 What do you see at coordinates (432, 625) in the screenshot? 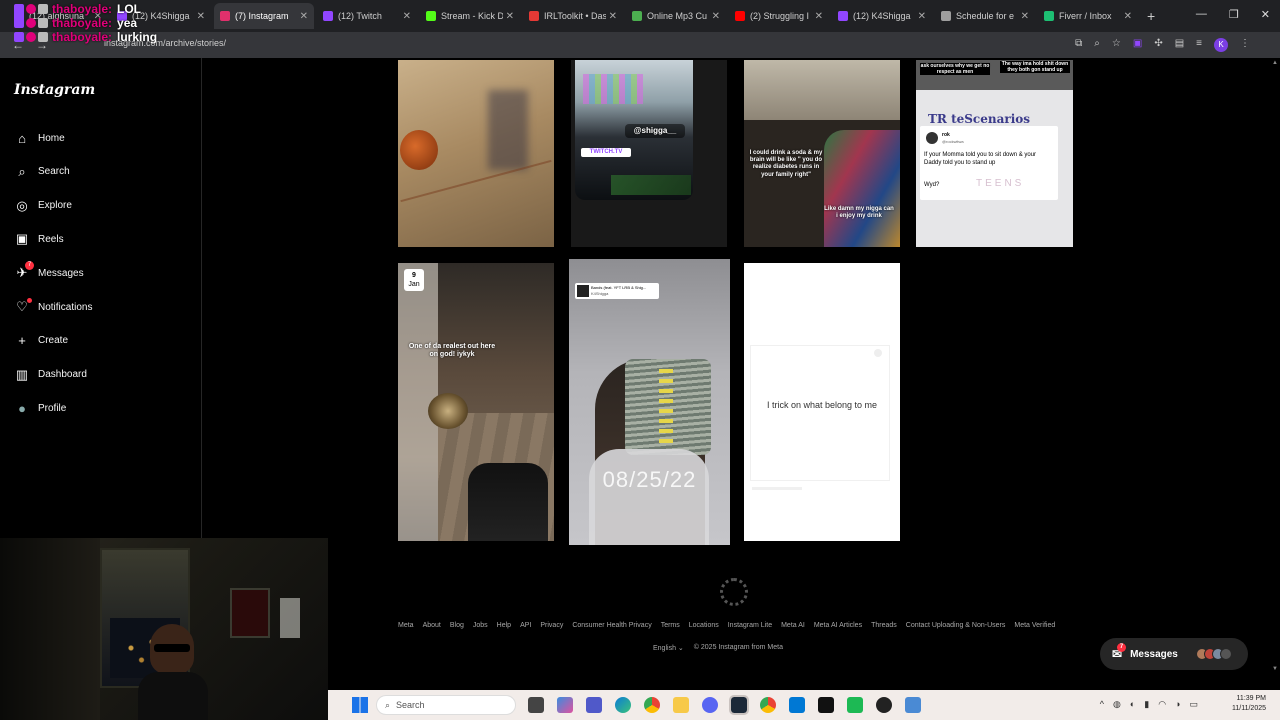
I see `footer-link: About` at bounding box center [432, 625].